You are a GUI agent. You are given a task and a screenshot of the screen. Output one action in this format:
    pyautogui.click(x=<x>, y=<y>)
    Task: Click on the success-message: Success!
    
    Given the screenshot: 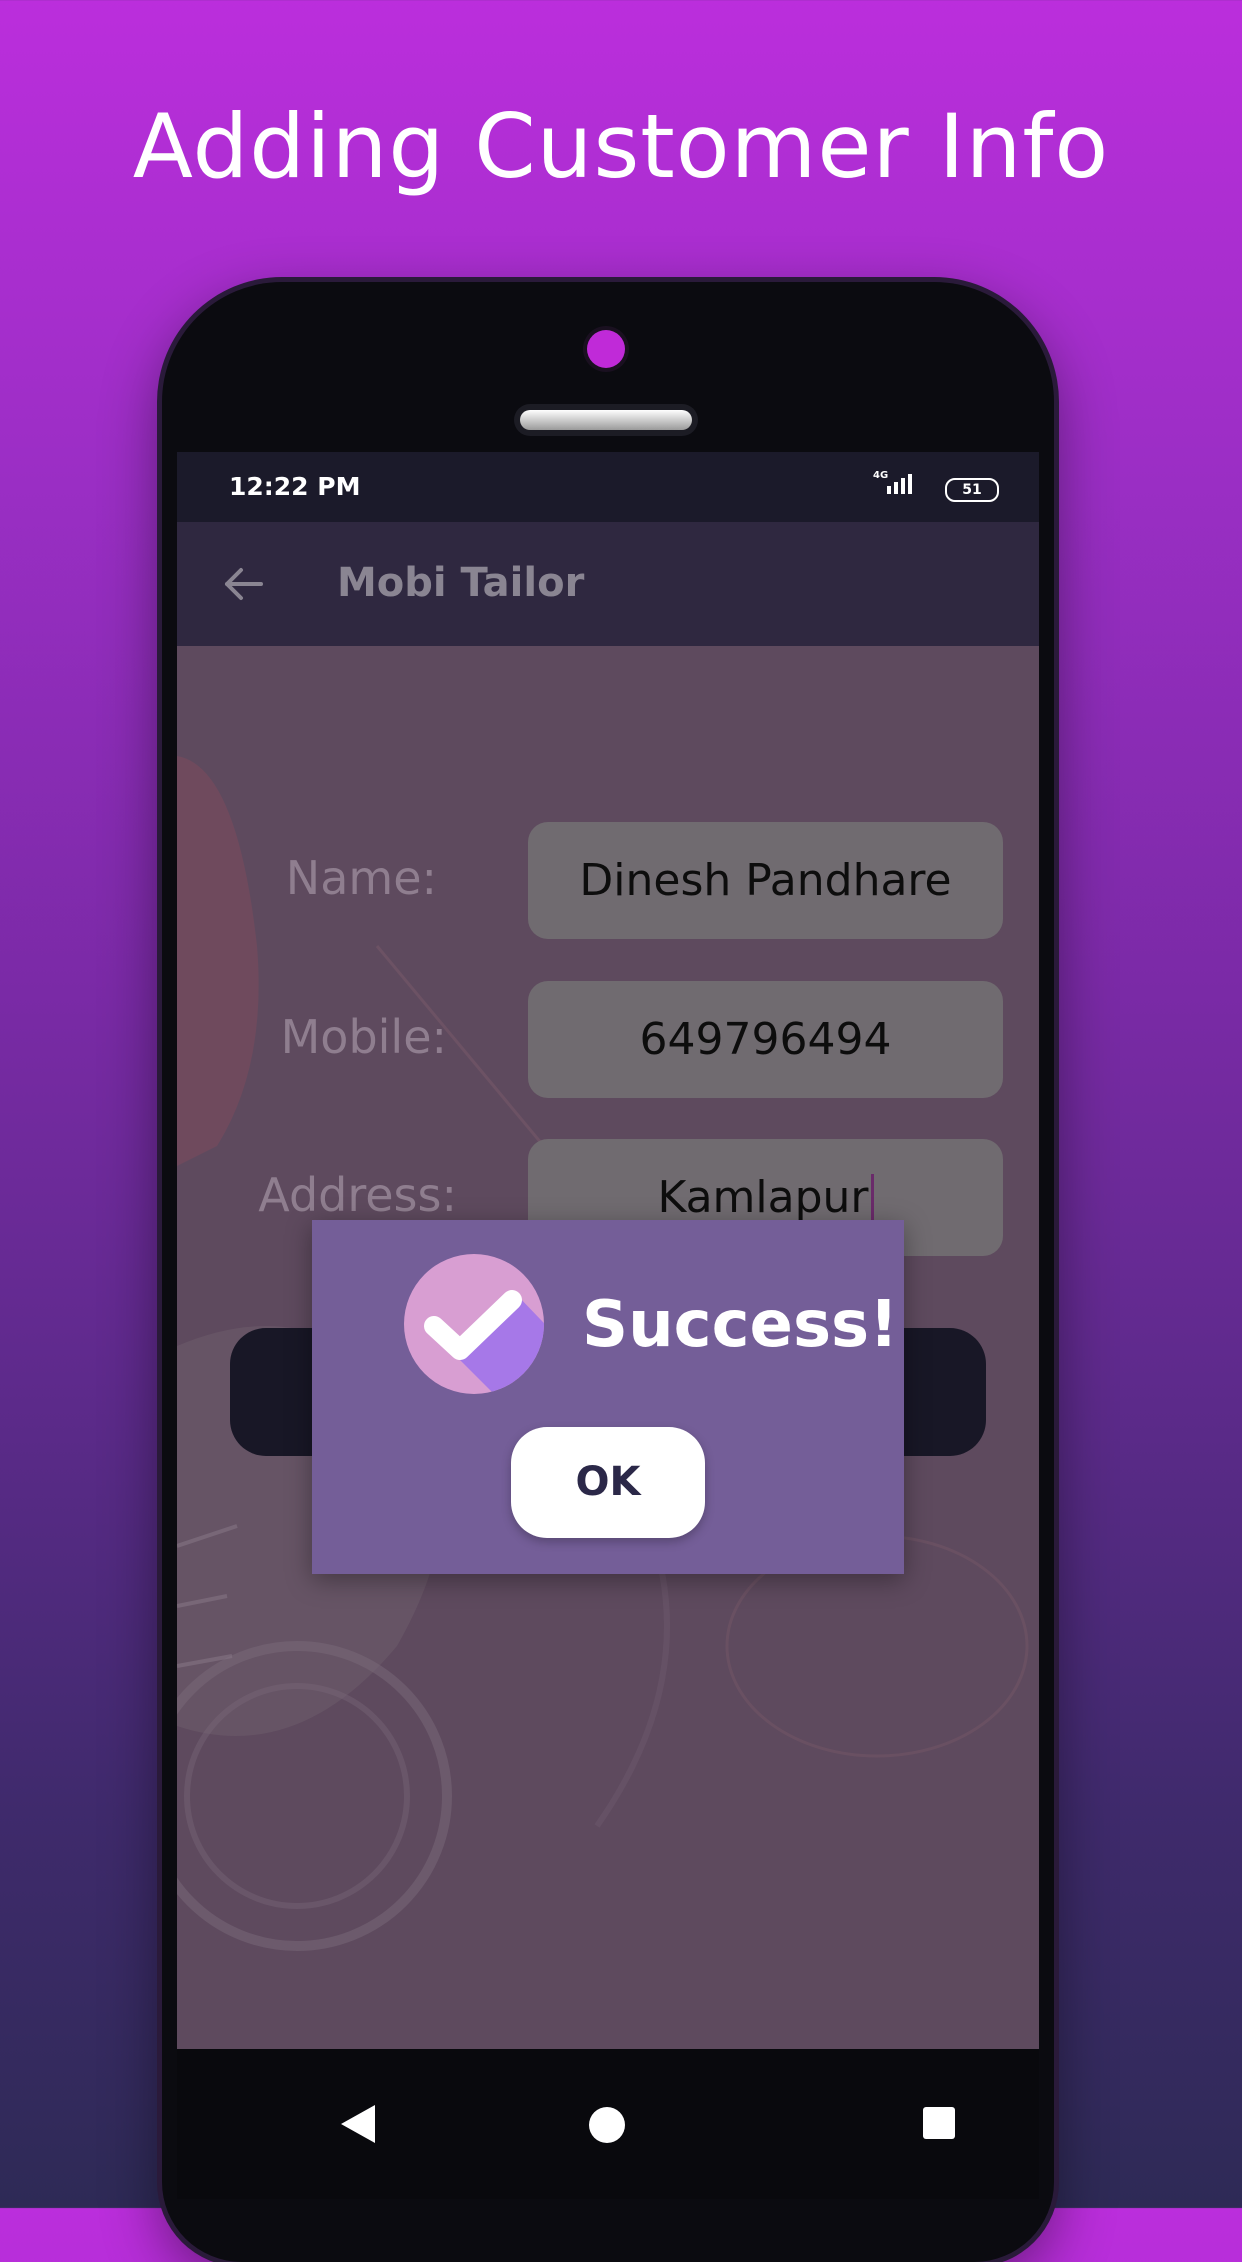 What is the action you would take?
    pyautogui.click(x=740, y=1325)
    